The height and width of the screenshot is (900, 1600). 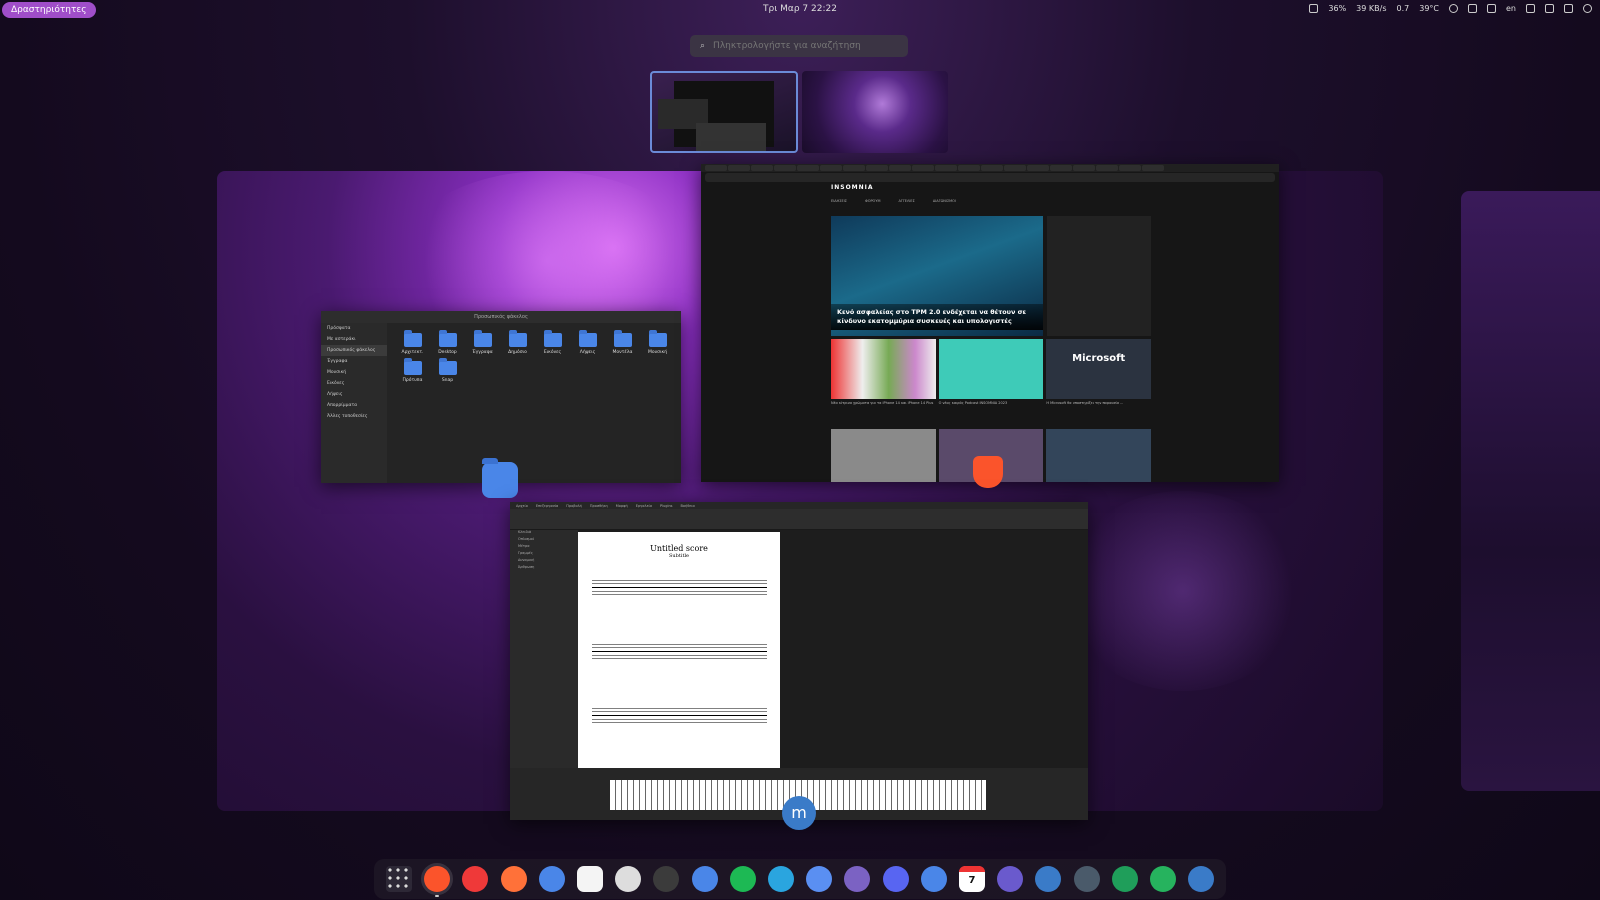 I want to click on files-sidebar-item: Με αστεράκι, so click(x=354, y=339).